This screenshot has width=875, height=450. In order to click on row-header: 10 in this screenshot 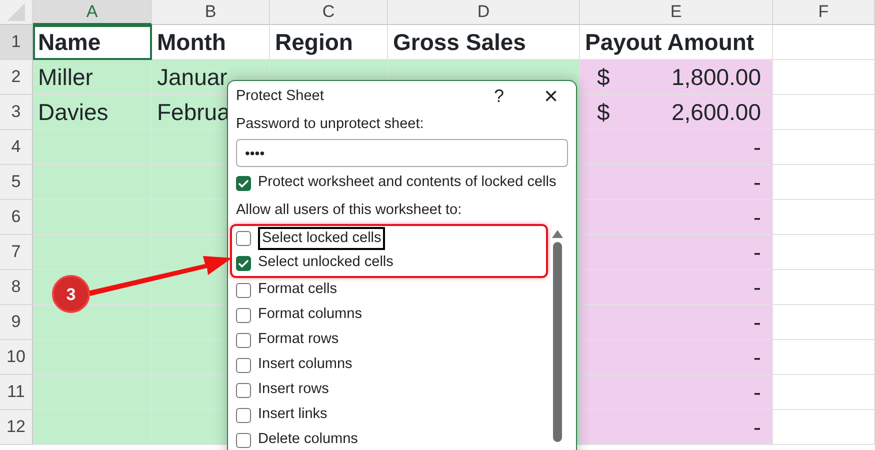, I will do `click(16, 357)`.